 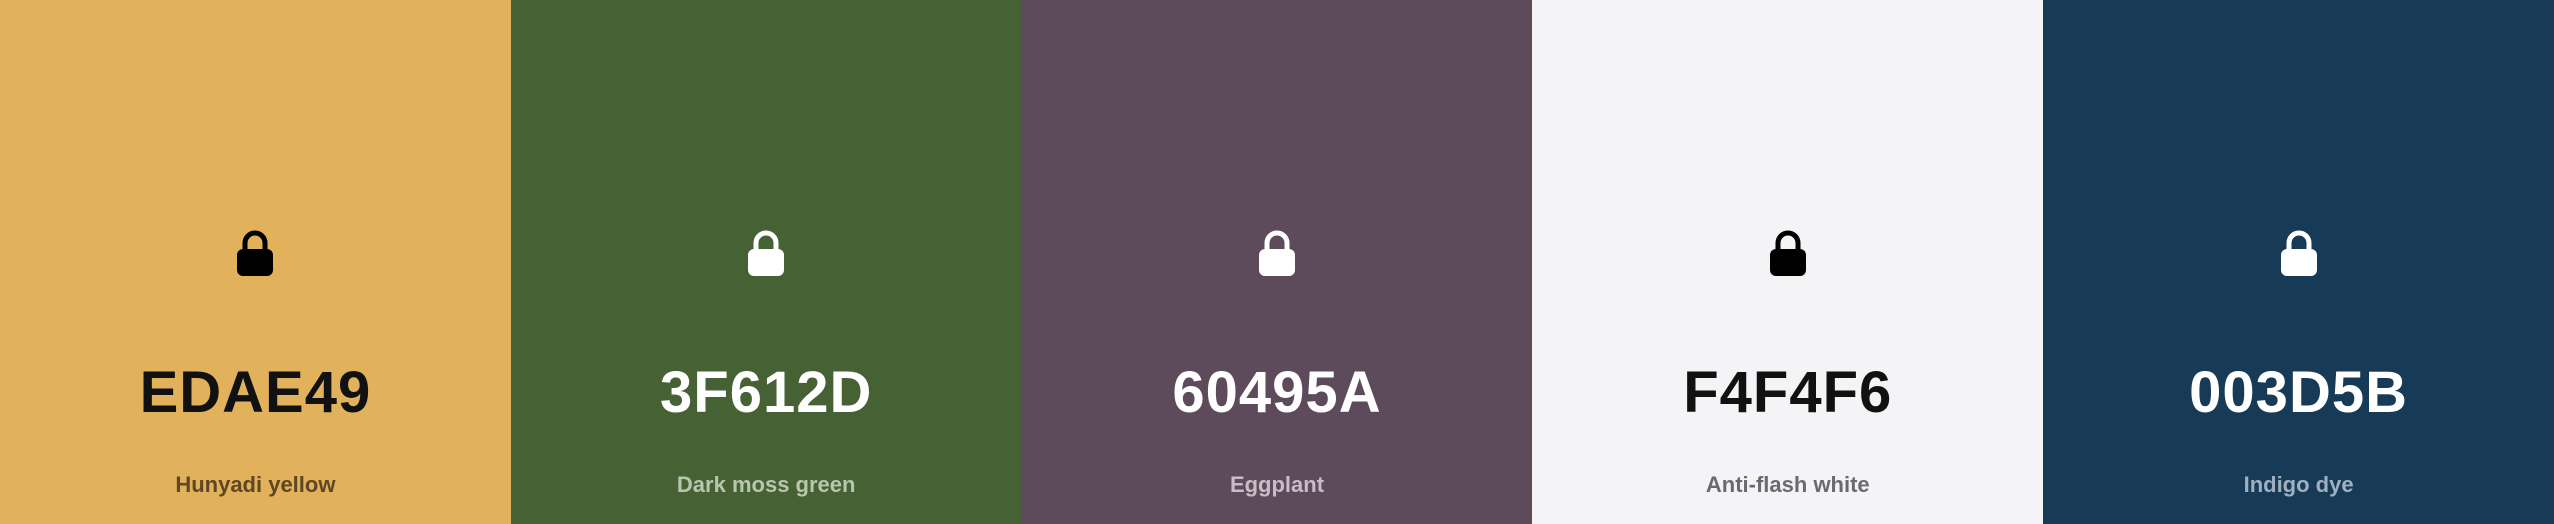 I want to click on color-name: Indigo dye, so click(x=2298, y=484).